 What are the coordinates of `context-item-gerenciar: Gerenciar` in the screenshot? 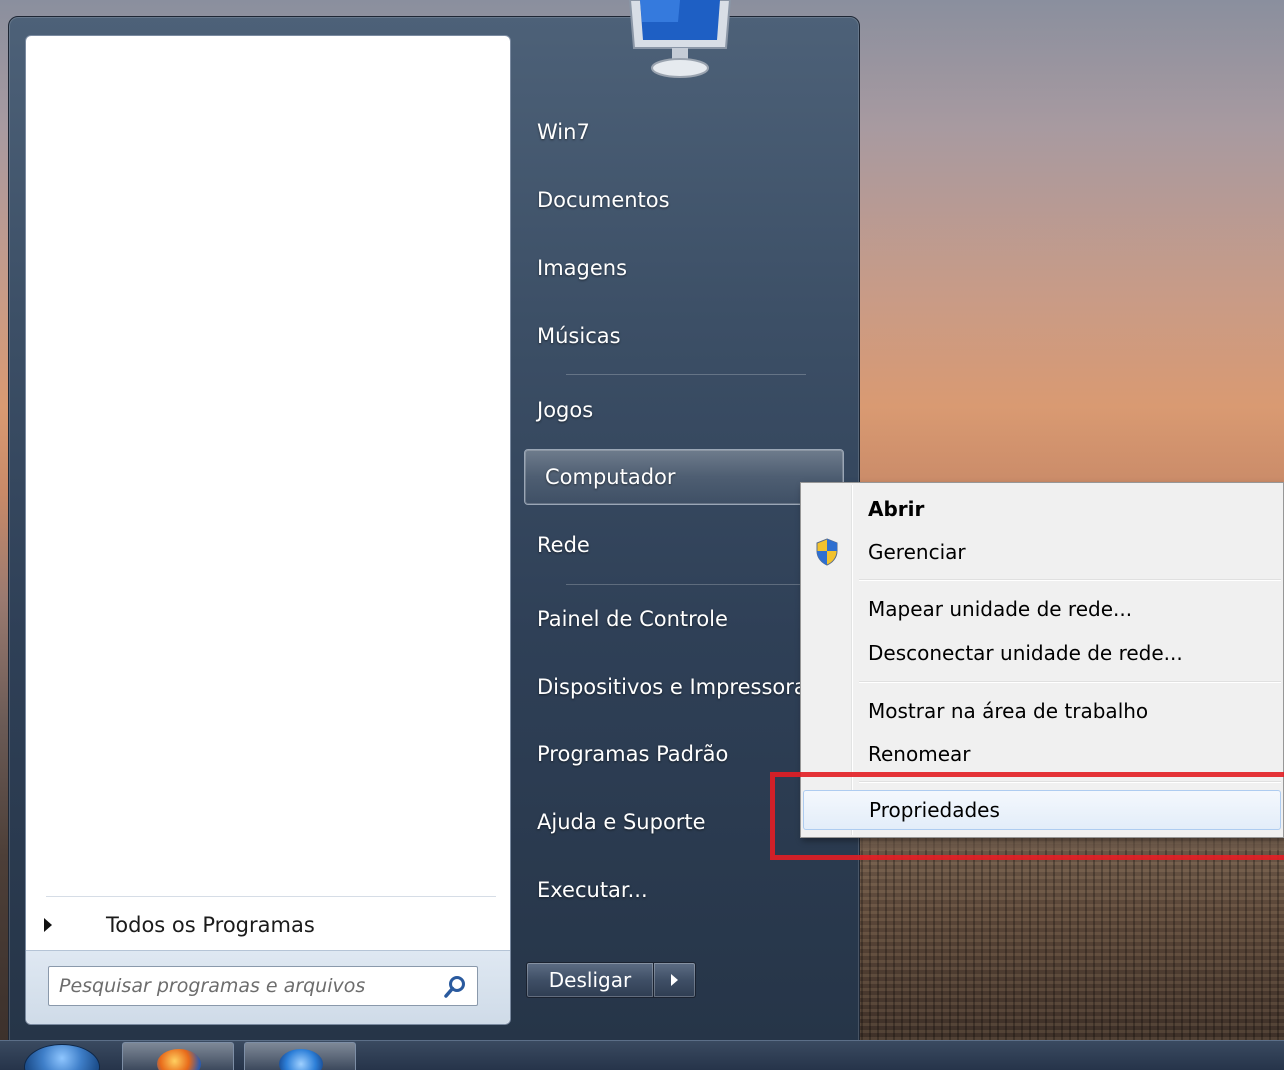 It's located at (1042, 552).